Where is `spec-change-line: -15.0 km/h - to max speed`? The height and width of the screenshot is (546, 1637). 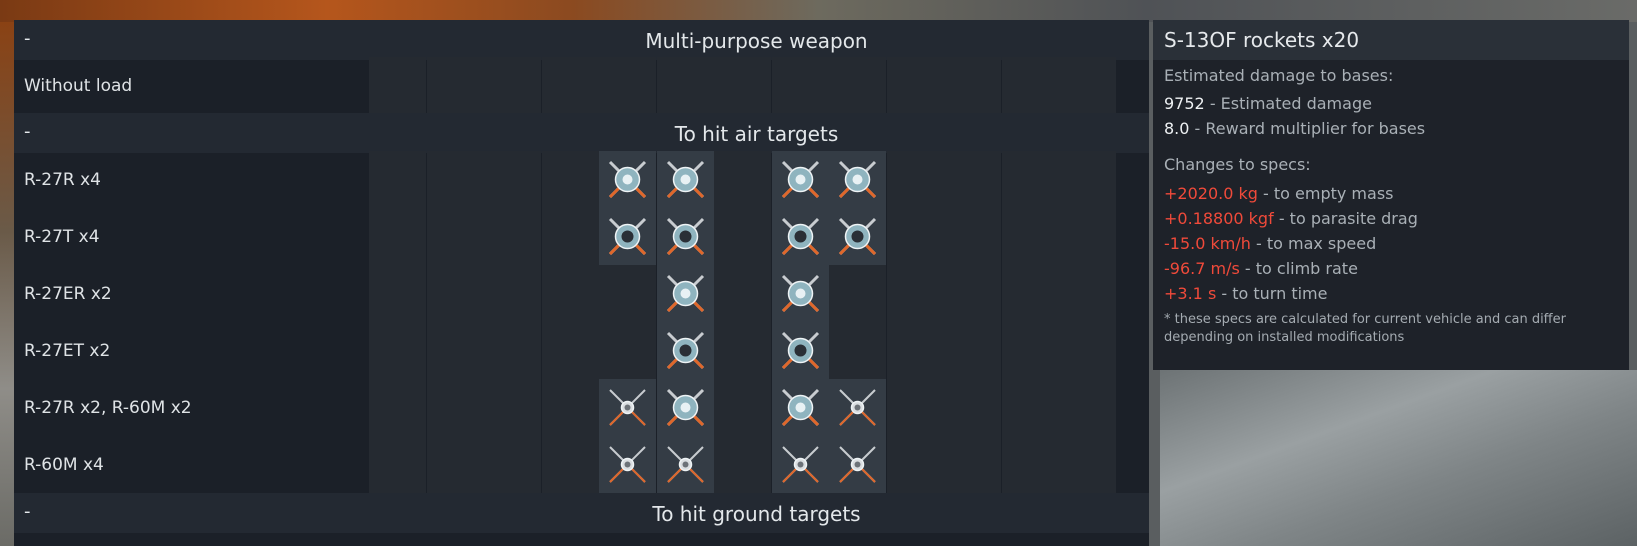
spec-change-line: -15.0 km/h - to max speed is located at coordinates (1270, 243).